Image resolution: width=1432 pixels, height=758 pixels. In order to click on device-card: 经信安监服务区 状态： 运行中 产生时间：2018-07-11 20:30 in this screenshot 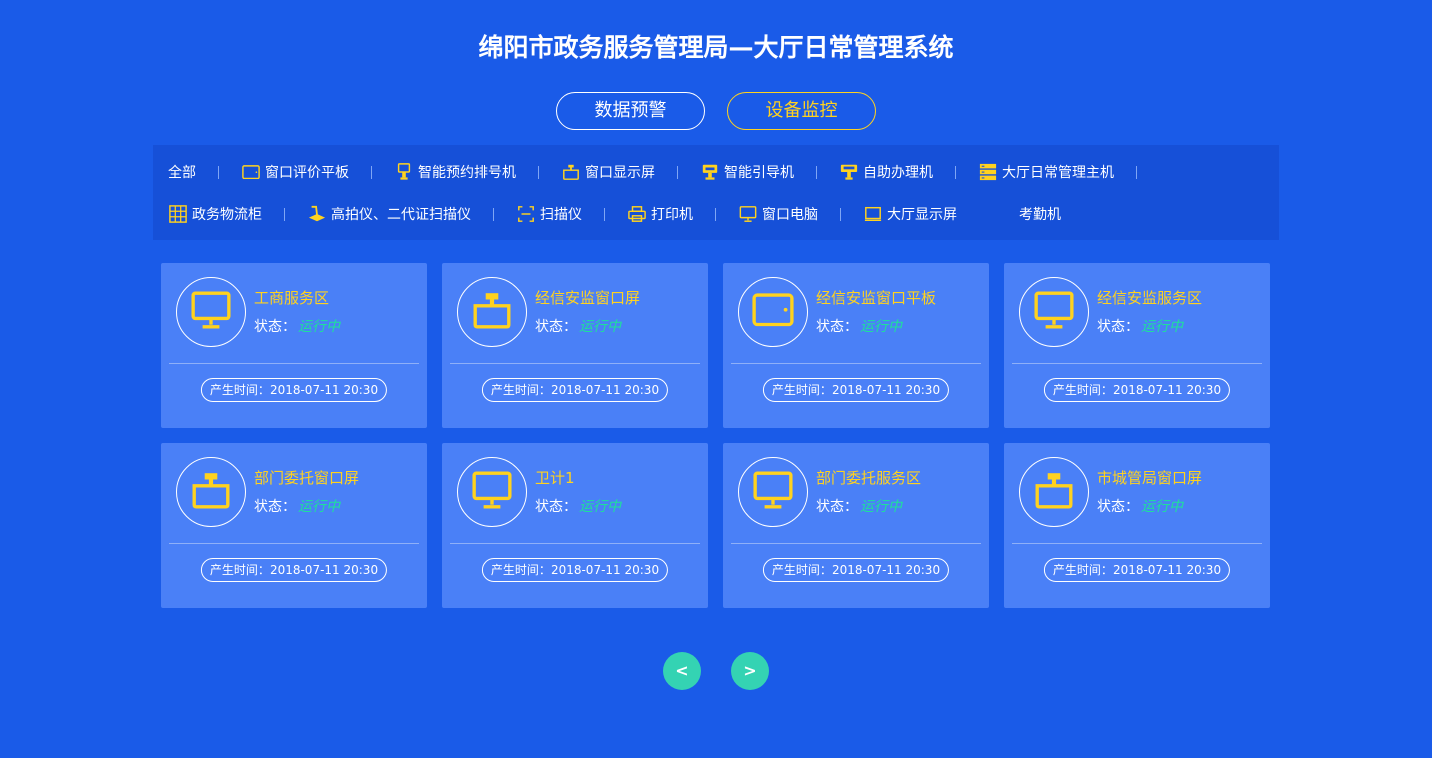, I will do `click(1137, 345)`.